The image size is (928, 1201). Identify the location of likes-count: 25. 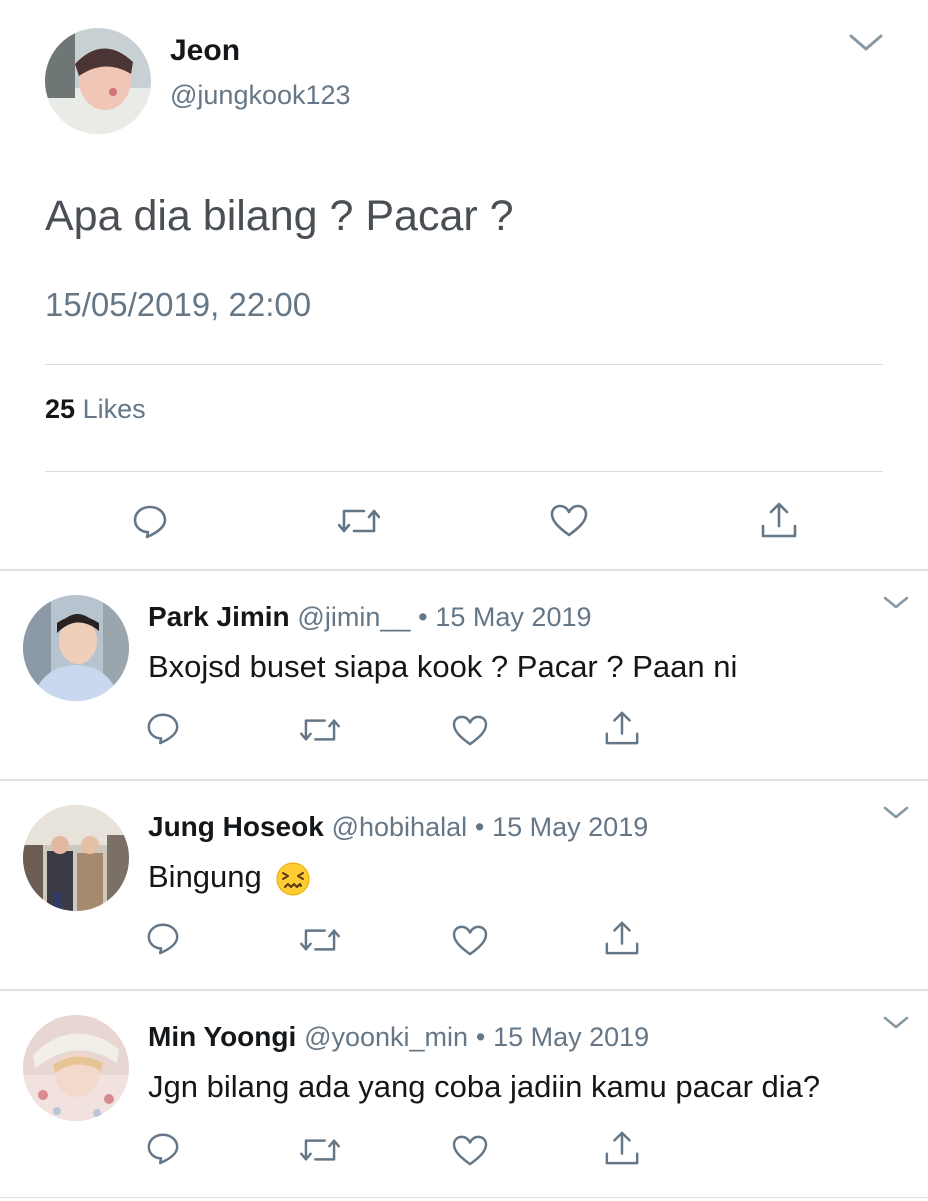
(60, 409).